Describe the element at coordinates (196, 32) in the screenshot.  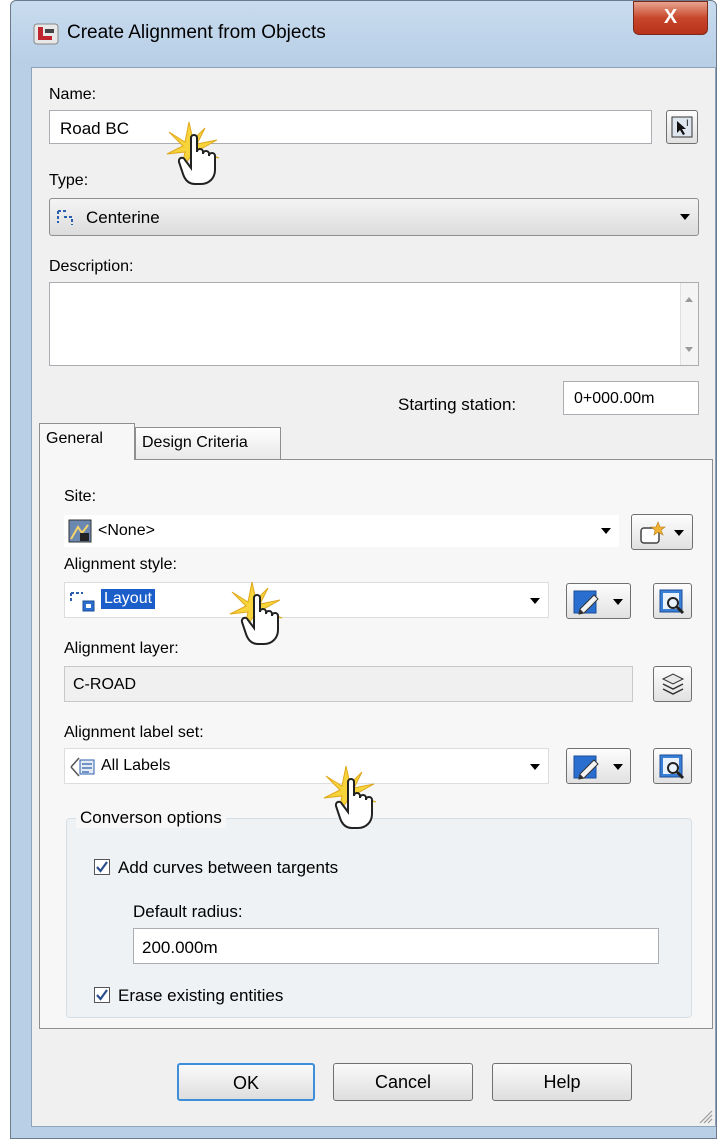
I see `window-title: Create Alignment from Objects` at that location.